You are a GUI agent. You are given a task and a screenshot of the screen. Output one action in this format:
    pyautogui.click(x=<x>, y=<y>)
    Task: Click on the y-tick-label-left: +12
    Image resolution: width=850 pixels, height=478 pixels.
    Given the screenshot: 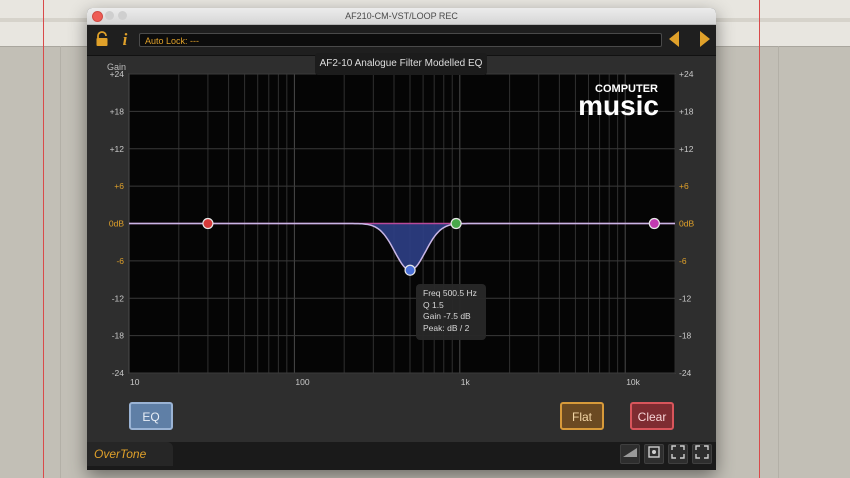 What is the action you would take?
    pyautogui.click(x=117, y=149)
    